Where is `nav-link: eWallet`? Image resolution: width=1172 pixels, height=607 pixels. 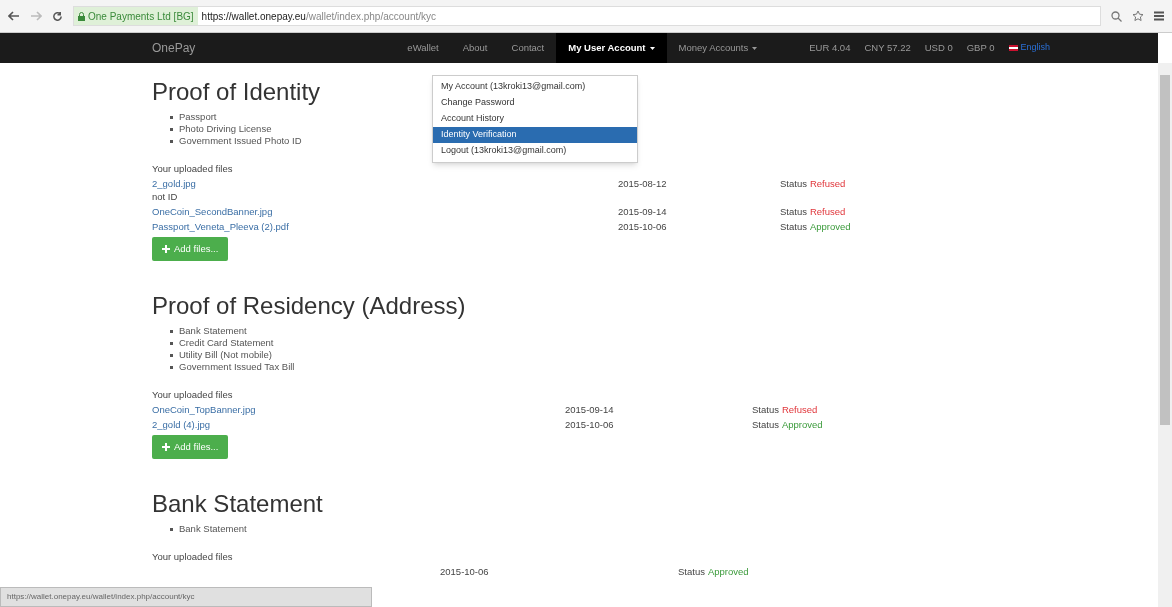 nav-link: eWallet is located at coordinates (423, 48).